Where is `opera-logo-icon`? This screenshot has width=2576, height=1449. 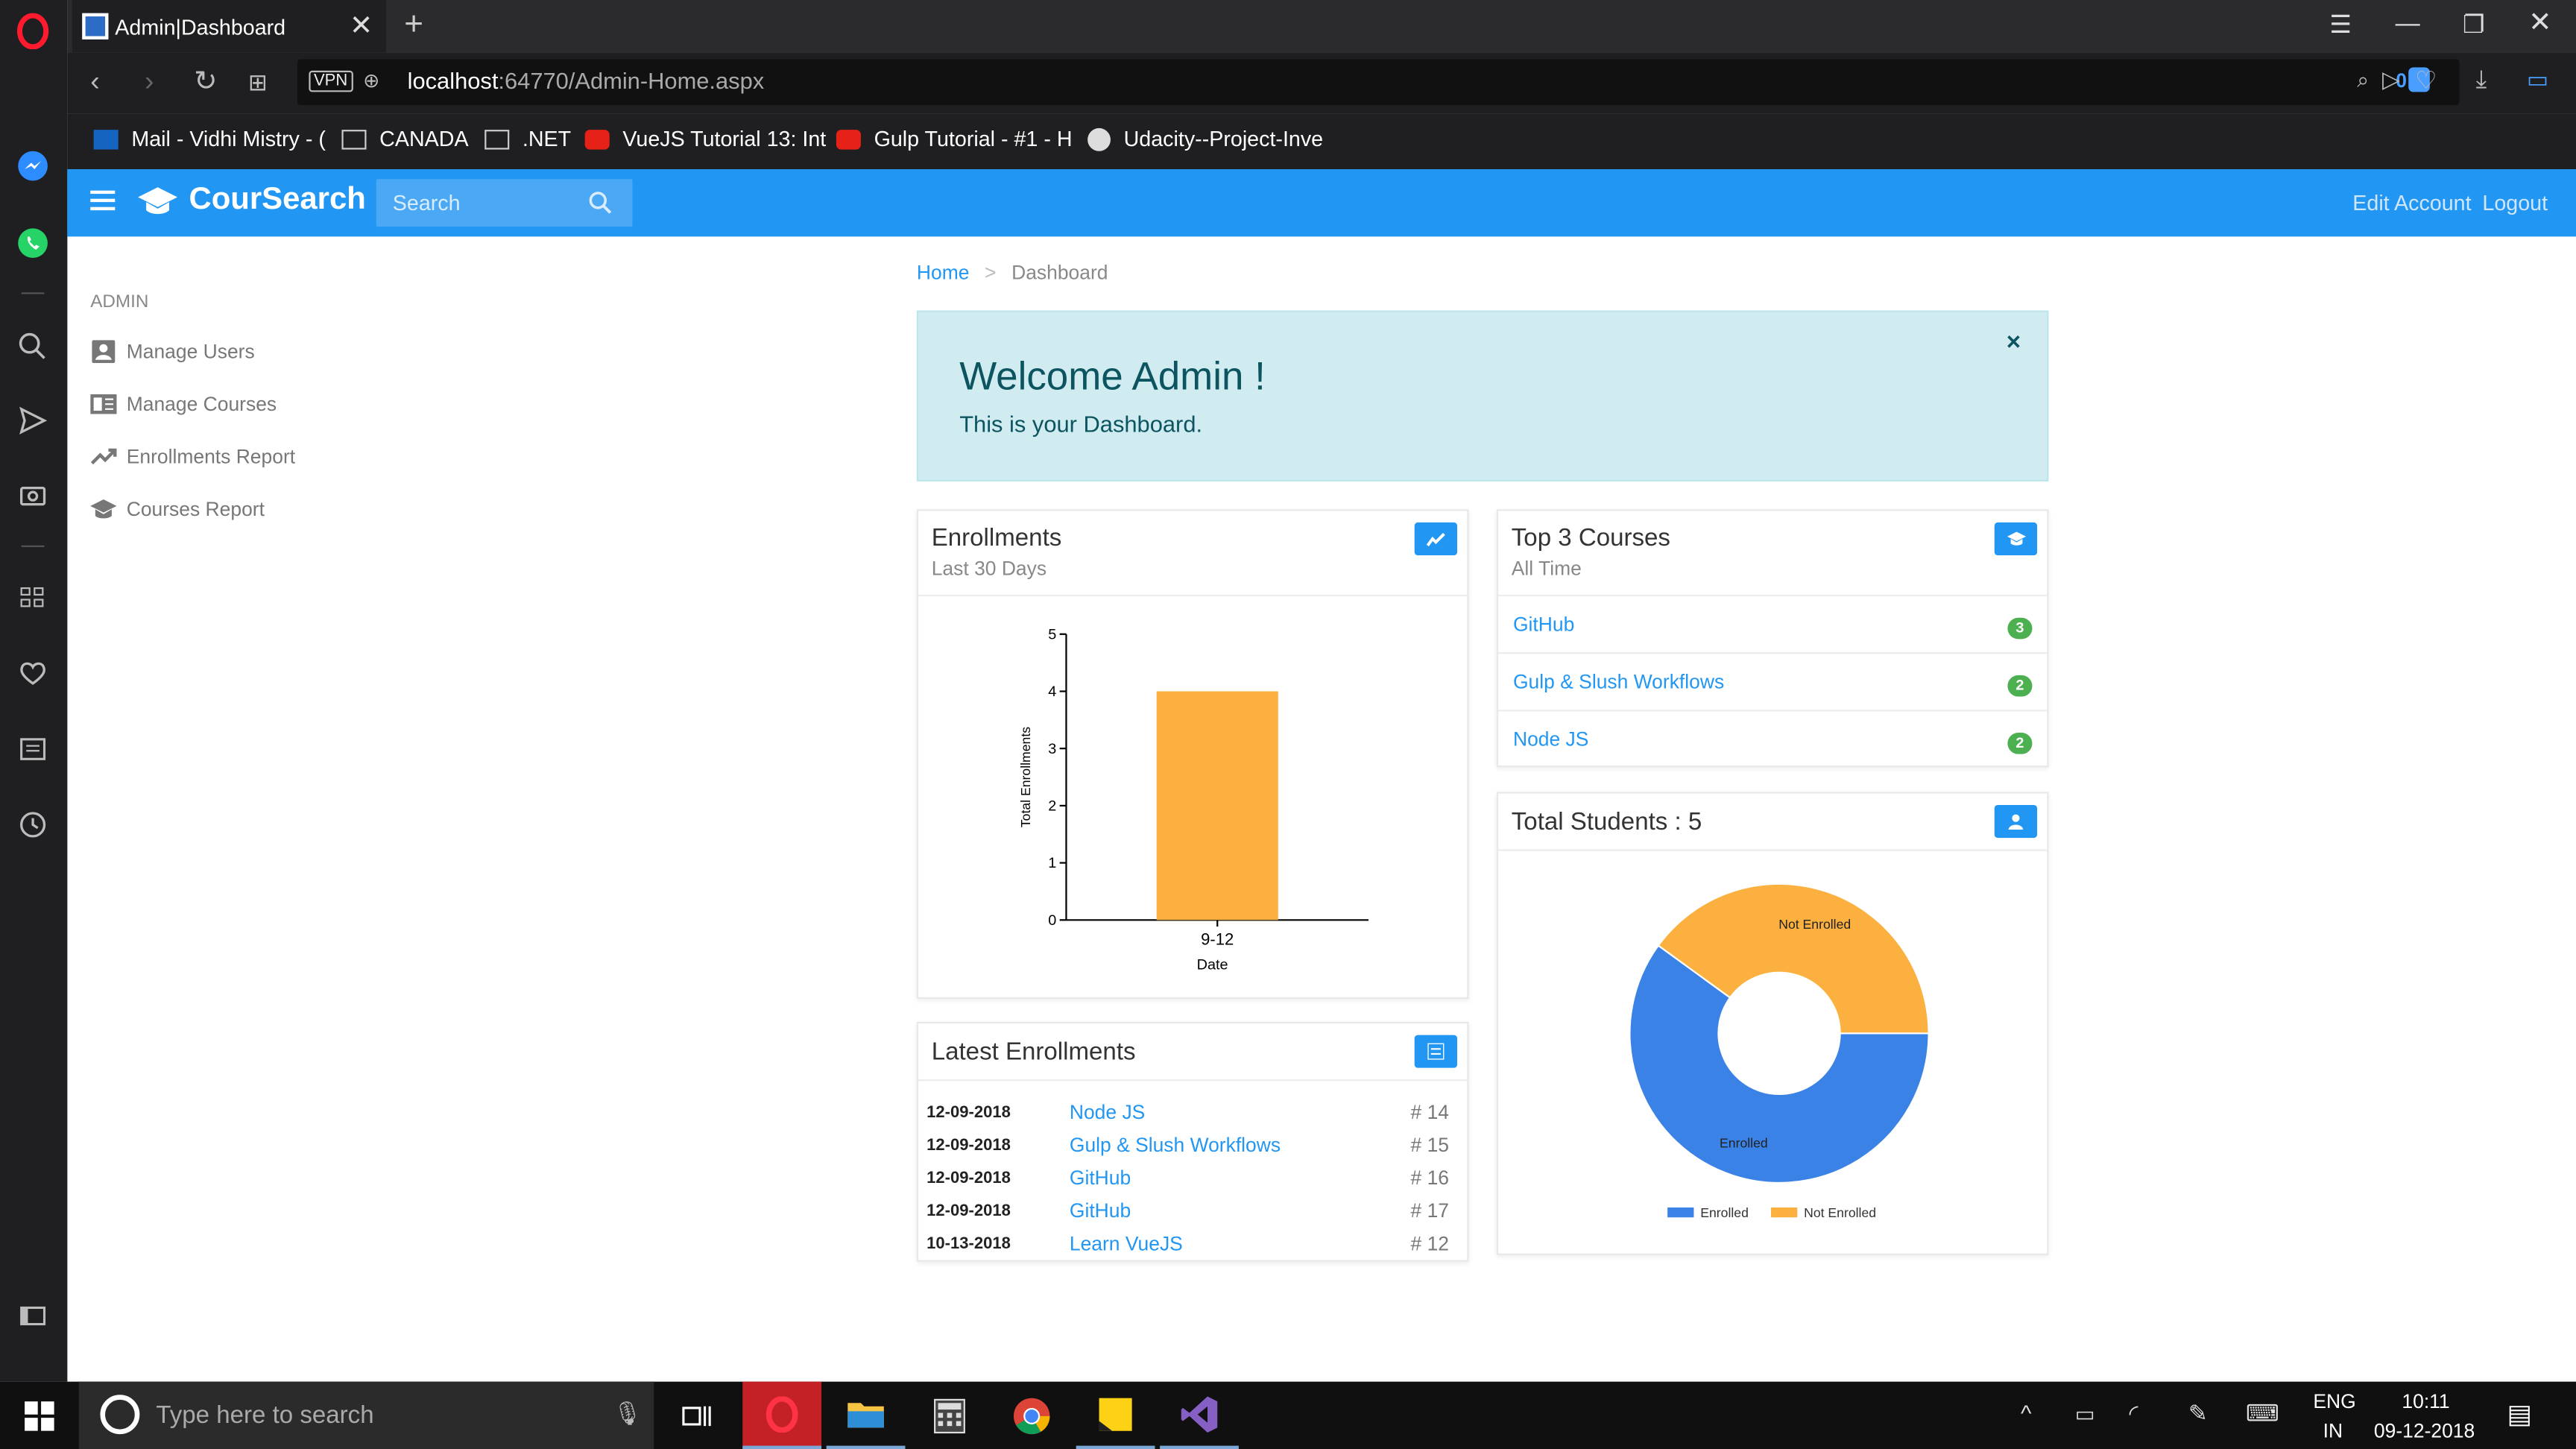 opera-logo-icon is located at coordinates (33, 31).